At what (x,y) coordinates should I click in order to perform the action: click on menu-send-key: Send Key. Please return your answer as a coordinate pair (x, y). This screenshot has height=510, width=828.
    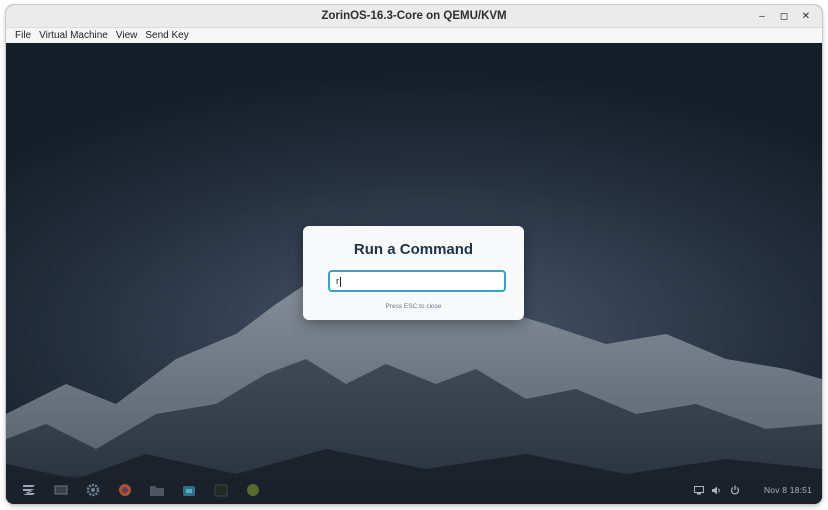
    Looking at the image, I should click on (166, 35).